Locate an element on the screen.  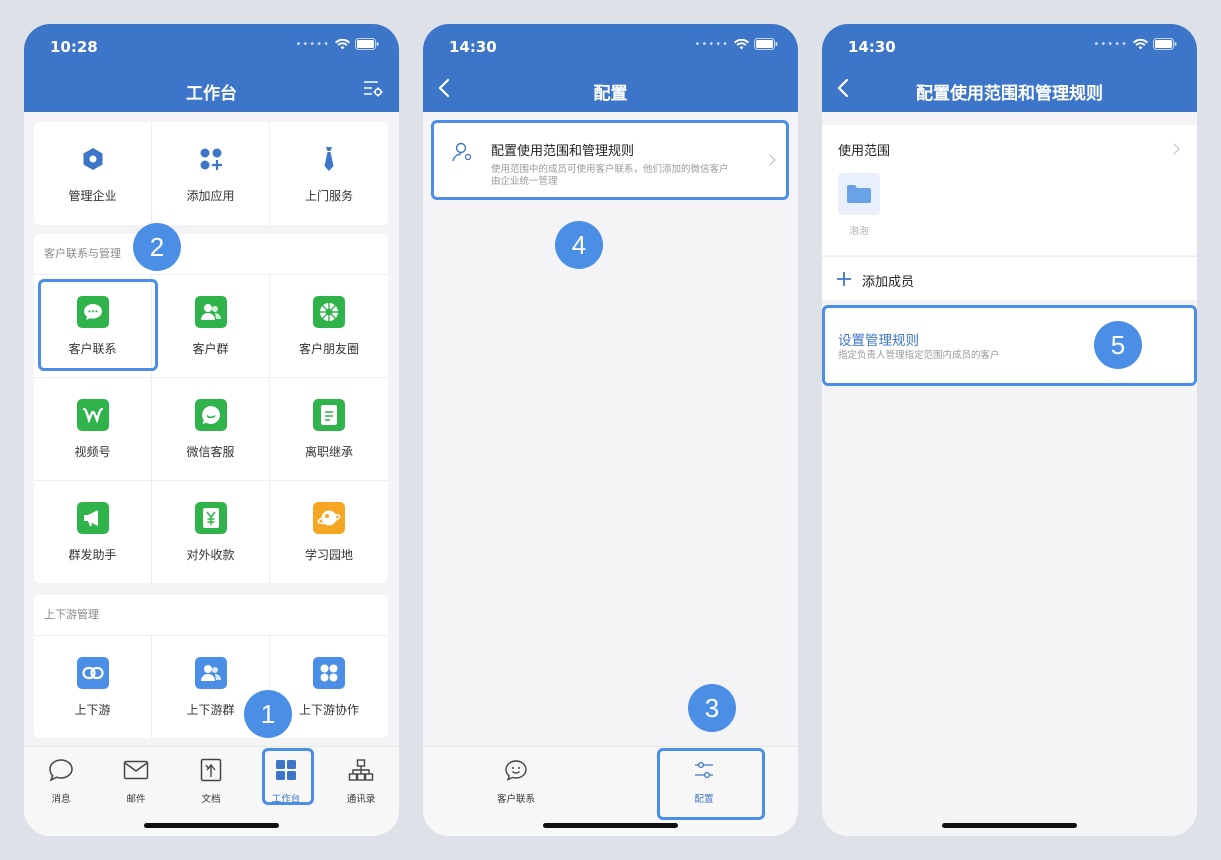
mail-icon is located at coordinates (136, 770).